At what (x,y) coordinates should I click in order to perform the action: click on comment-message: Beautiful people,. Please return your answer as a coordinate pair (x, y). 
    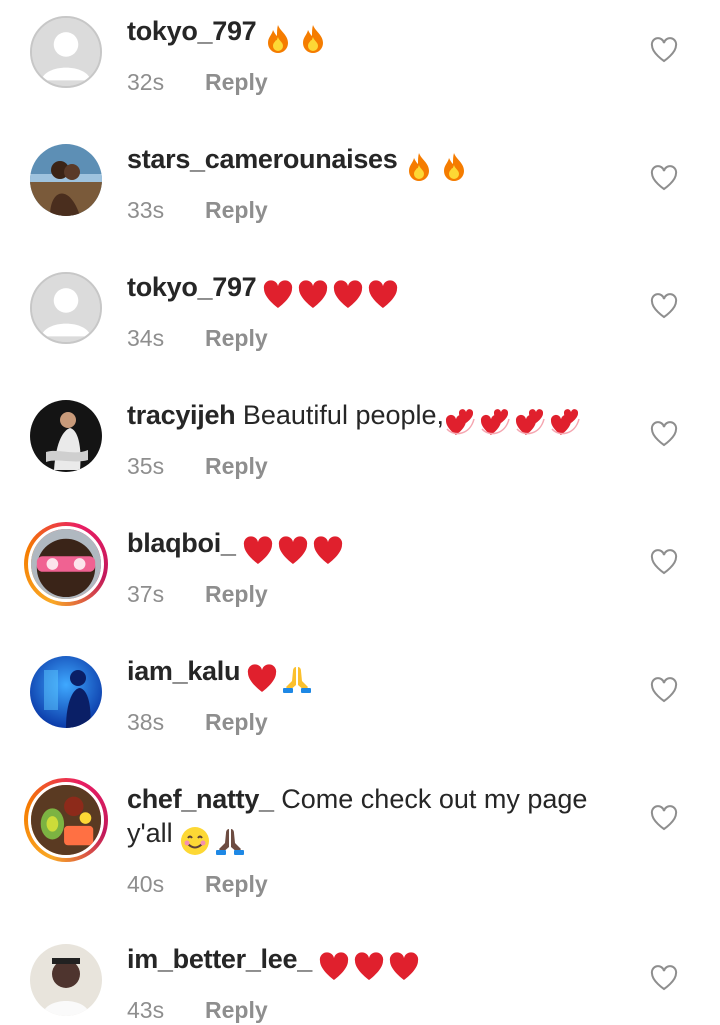
    Looking at the image, I should click on (343, 415).